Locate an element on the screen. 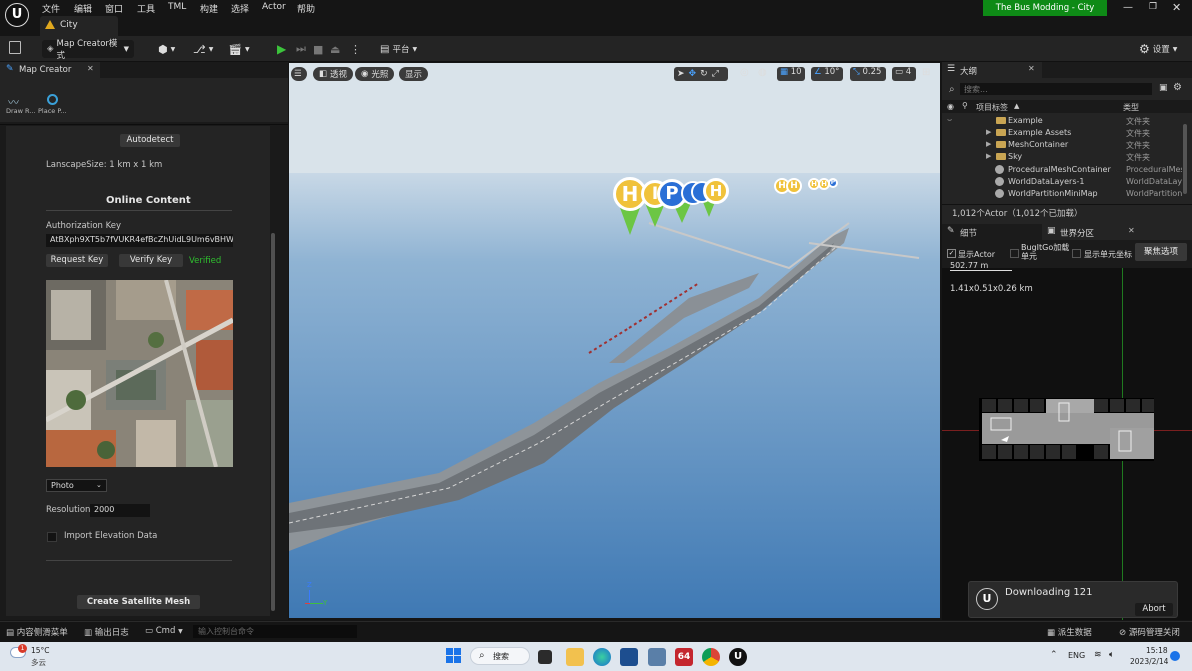 The image size is (1192, 671). cinematics-button: 🎬︎ ▼ is located at coordinates (239, 49).